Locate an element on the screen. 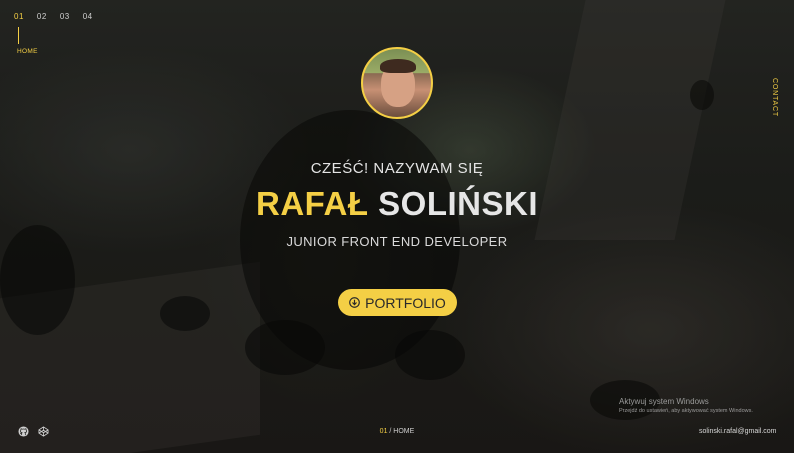 This screenshot has width=794, height=453. nav-active-label: HOME is located at coordinates (27, 51).